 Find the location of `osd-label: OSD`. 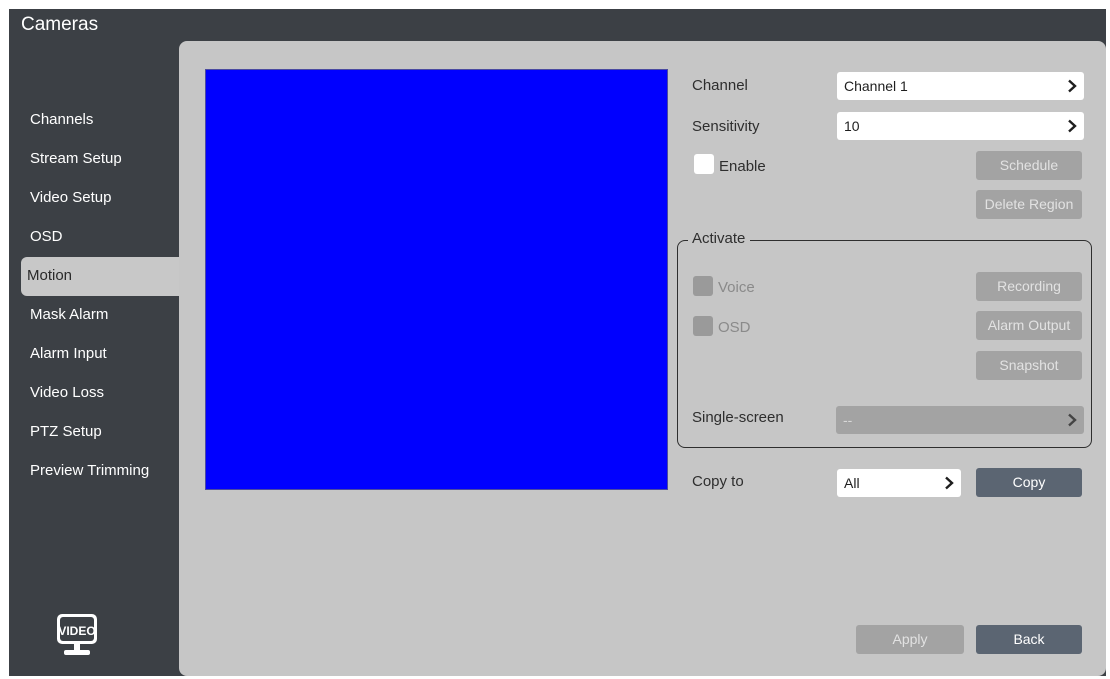

osd-label: OSD is located at coordinates (734, 327).